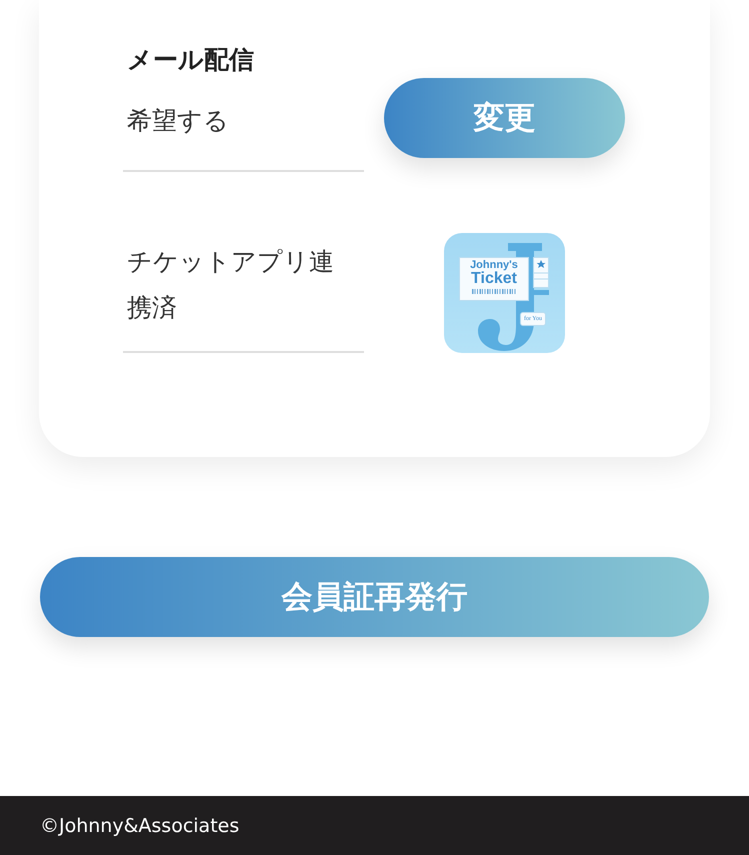  What do you see at coordinates (494, 279) in the screenshot?
I see `app-logo-text: Ticket` at bounding box center [494, 279].